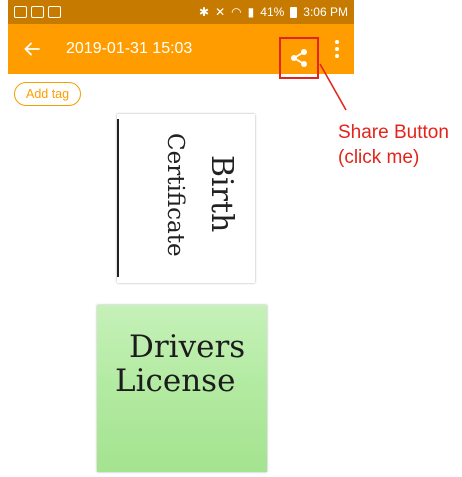 Image resolution: width=462 pixels, height=477 pixels. What do you see at coordinates (272, 12) in the screenshot?
I see `battery-percent: 41%` at bounding box center [272, 12].